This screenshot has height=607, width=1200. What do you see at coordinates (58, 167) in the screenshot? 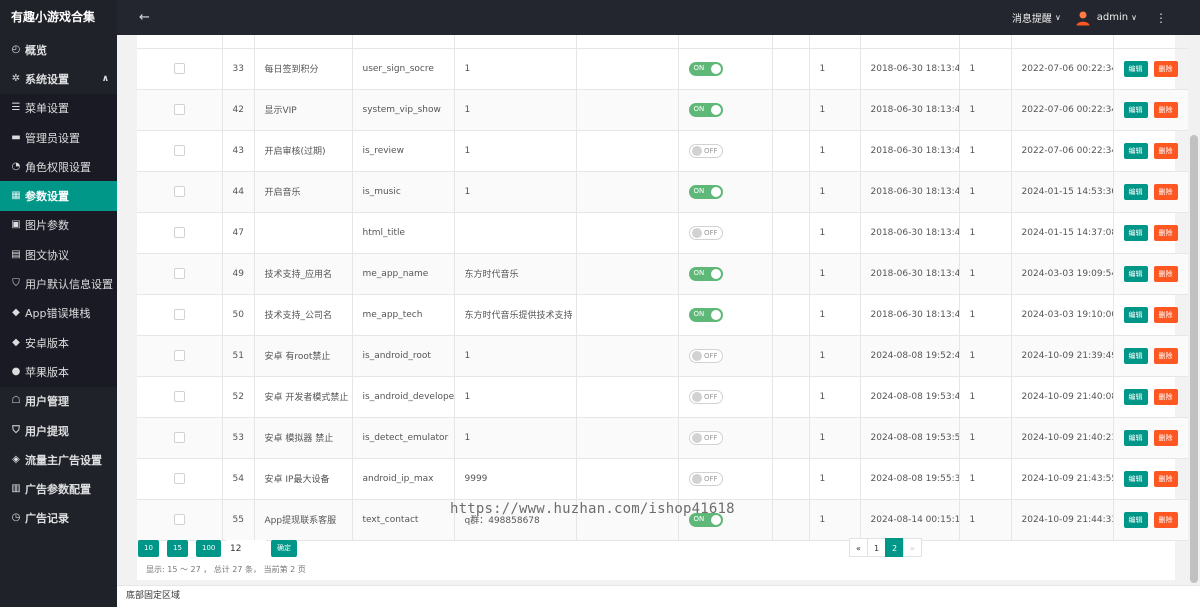
I see `sidebar-item-4: ◔ 角色权限设置` at bounding box center [58, 167].